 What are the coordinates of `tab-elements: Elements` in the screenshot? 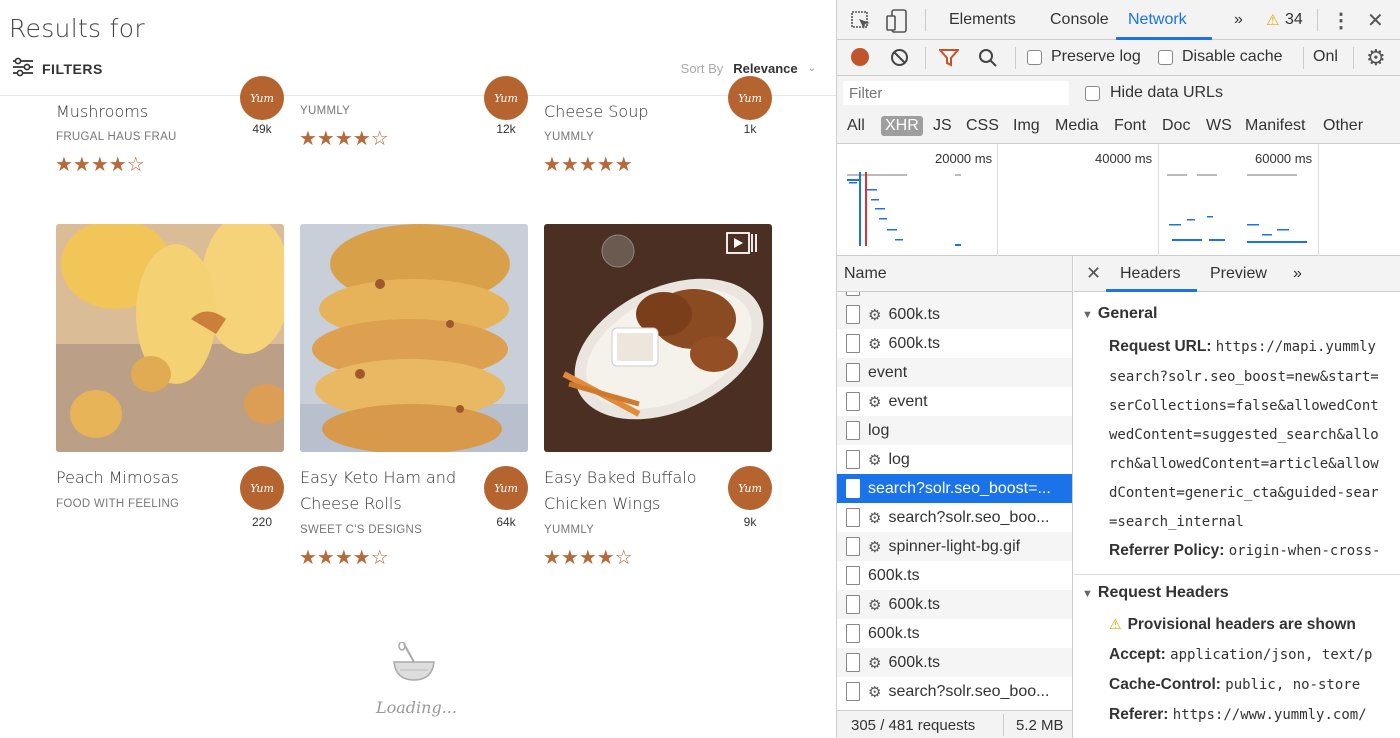 It's located at (982, 20).